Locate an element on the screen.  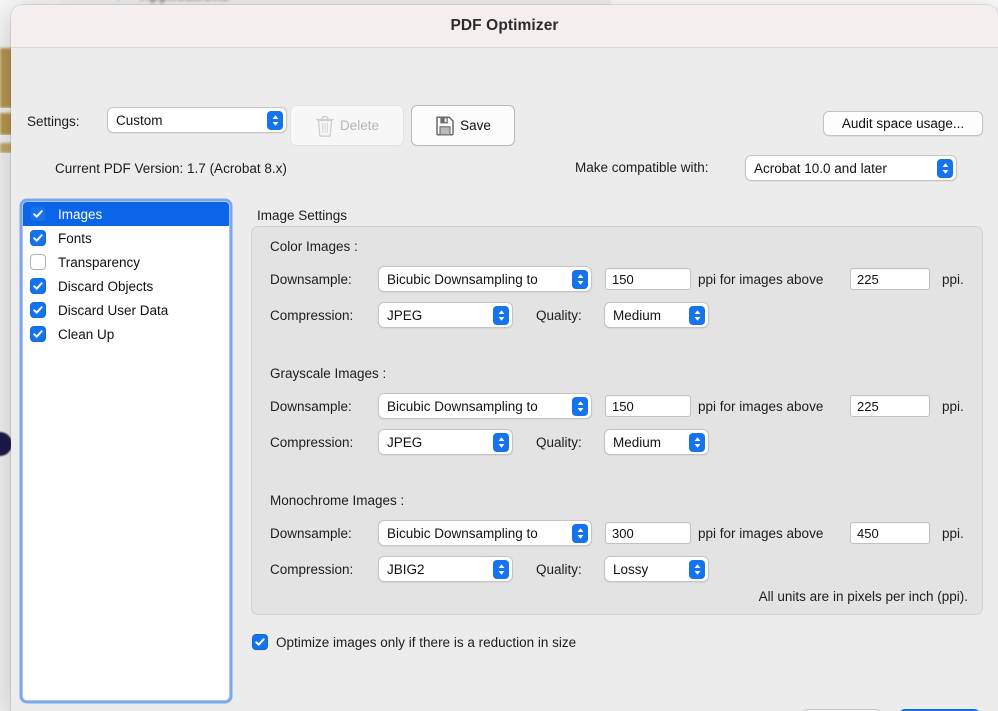
delete-button: Delete is located at coordinates (347, 125).